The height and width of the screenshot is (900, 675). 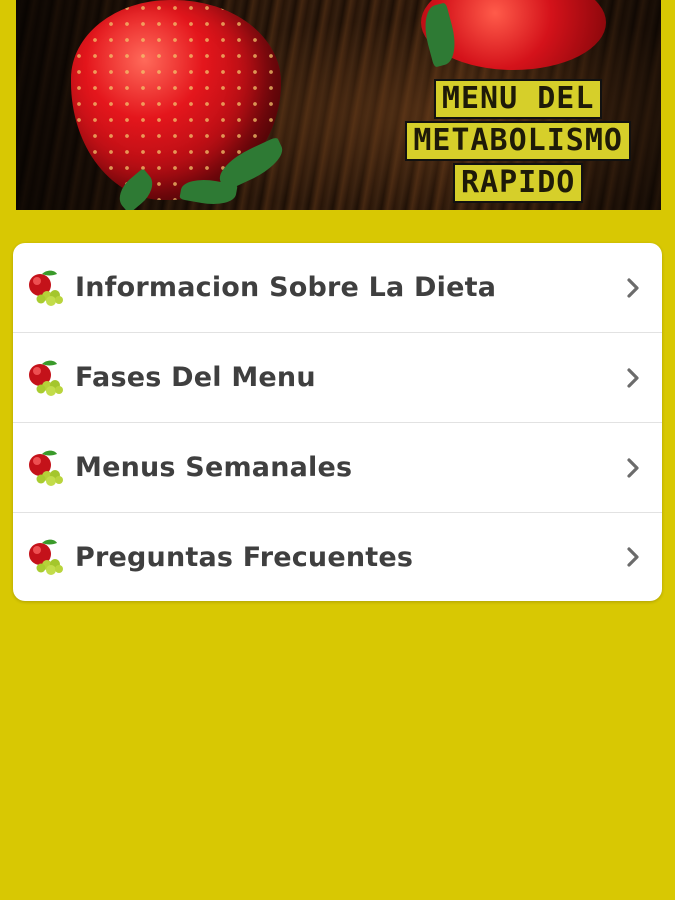 I want to click on menu-item-preguntas: Preguntas Frecuentes, so click(x=337, y=557).